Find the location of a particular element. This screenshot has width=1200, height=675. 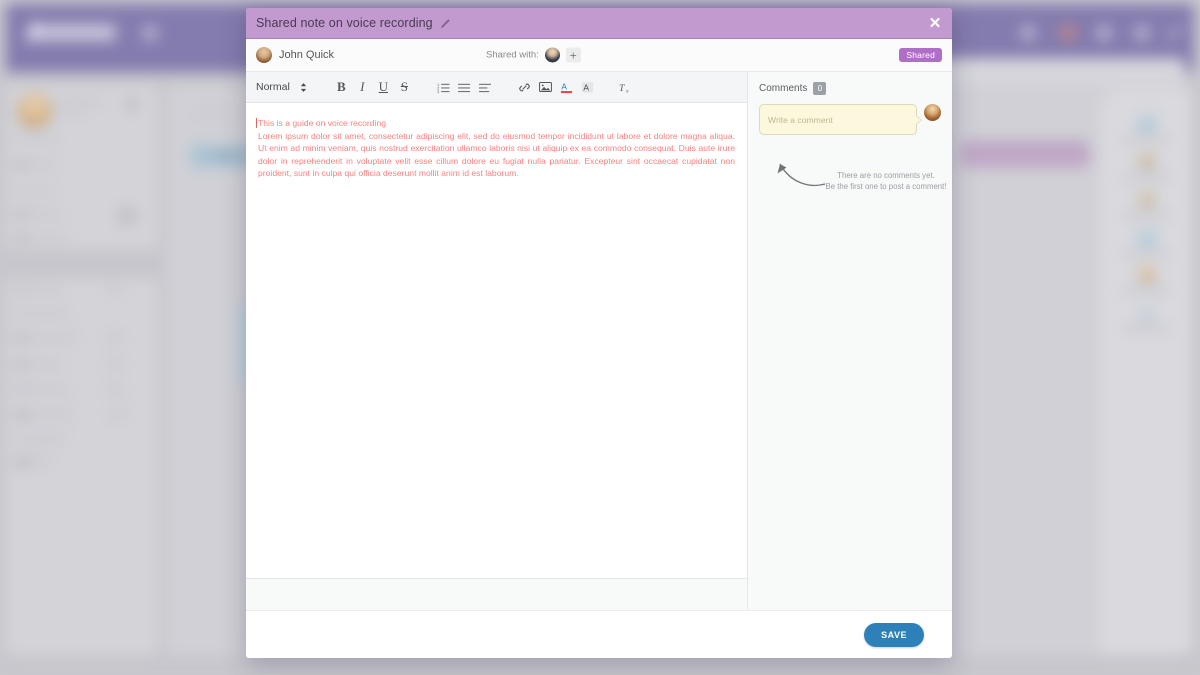

search-icon is located at coordinates (1028, 33).